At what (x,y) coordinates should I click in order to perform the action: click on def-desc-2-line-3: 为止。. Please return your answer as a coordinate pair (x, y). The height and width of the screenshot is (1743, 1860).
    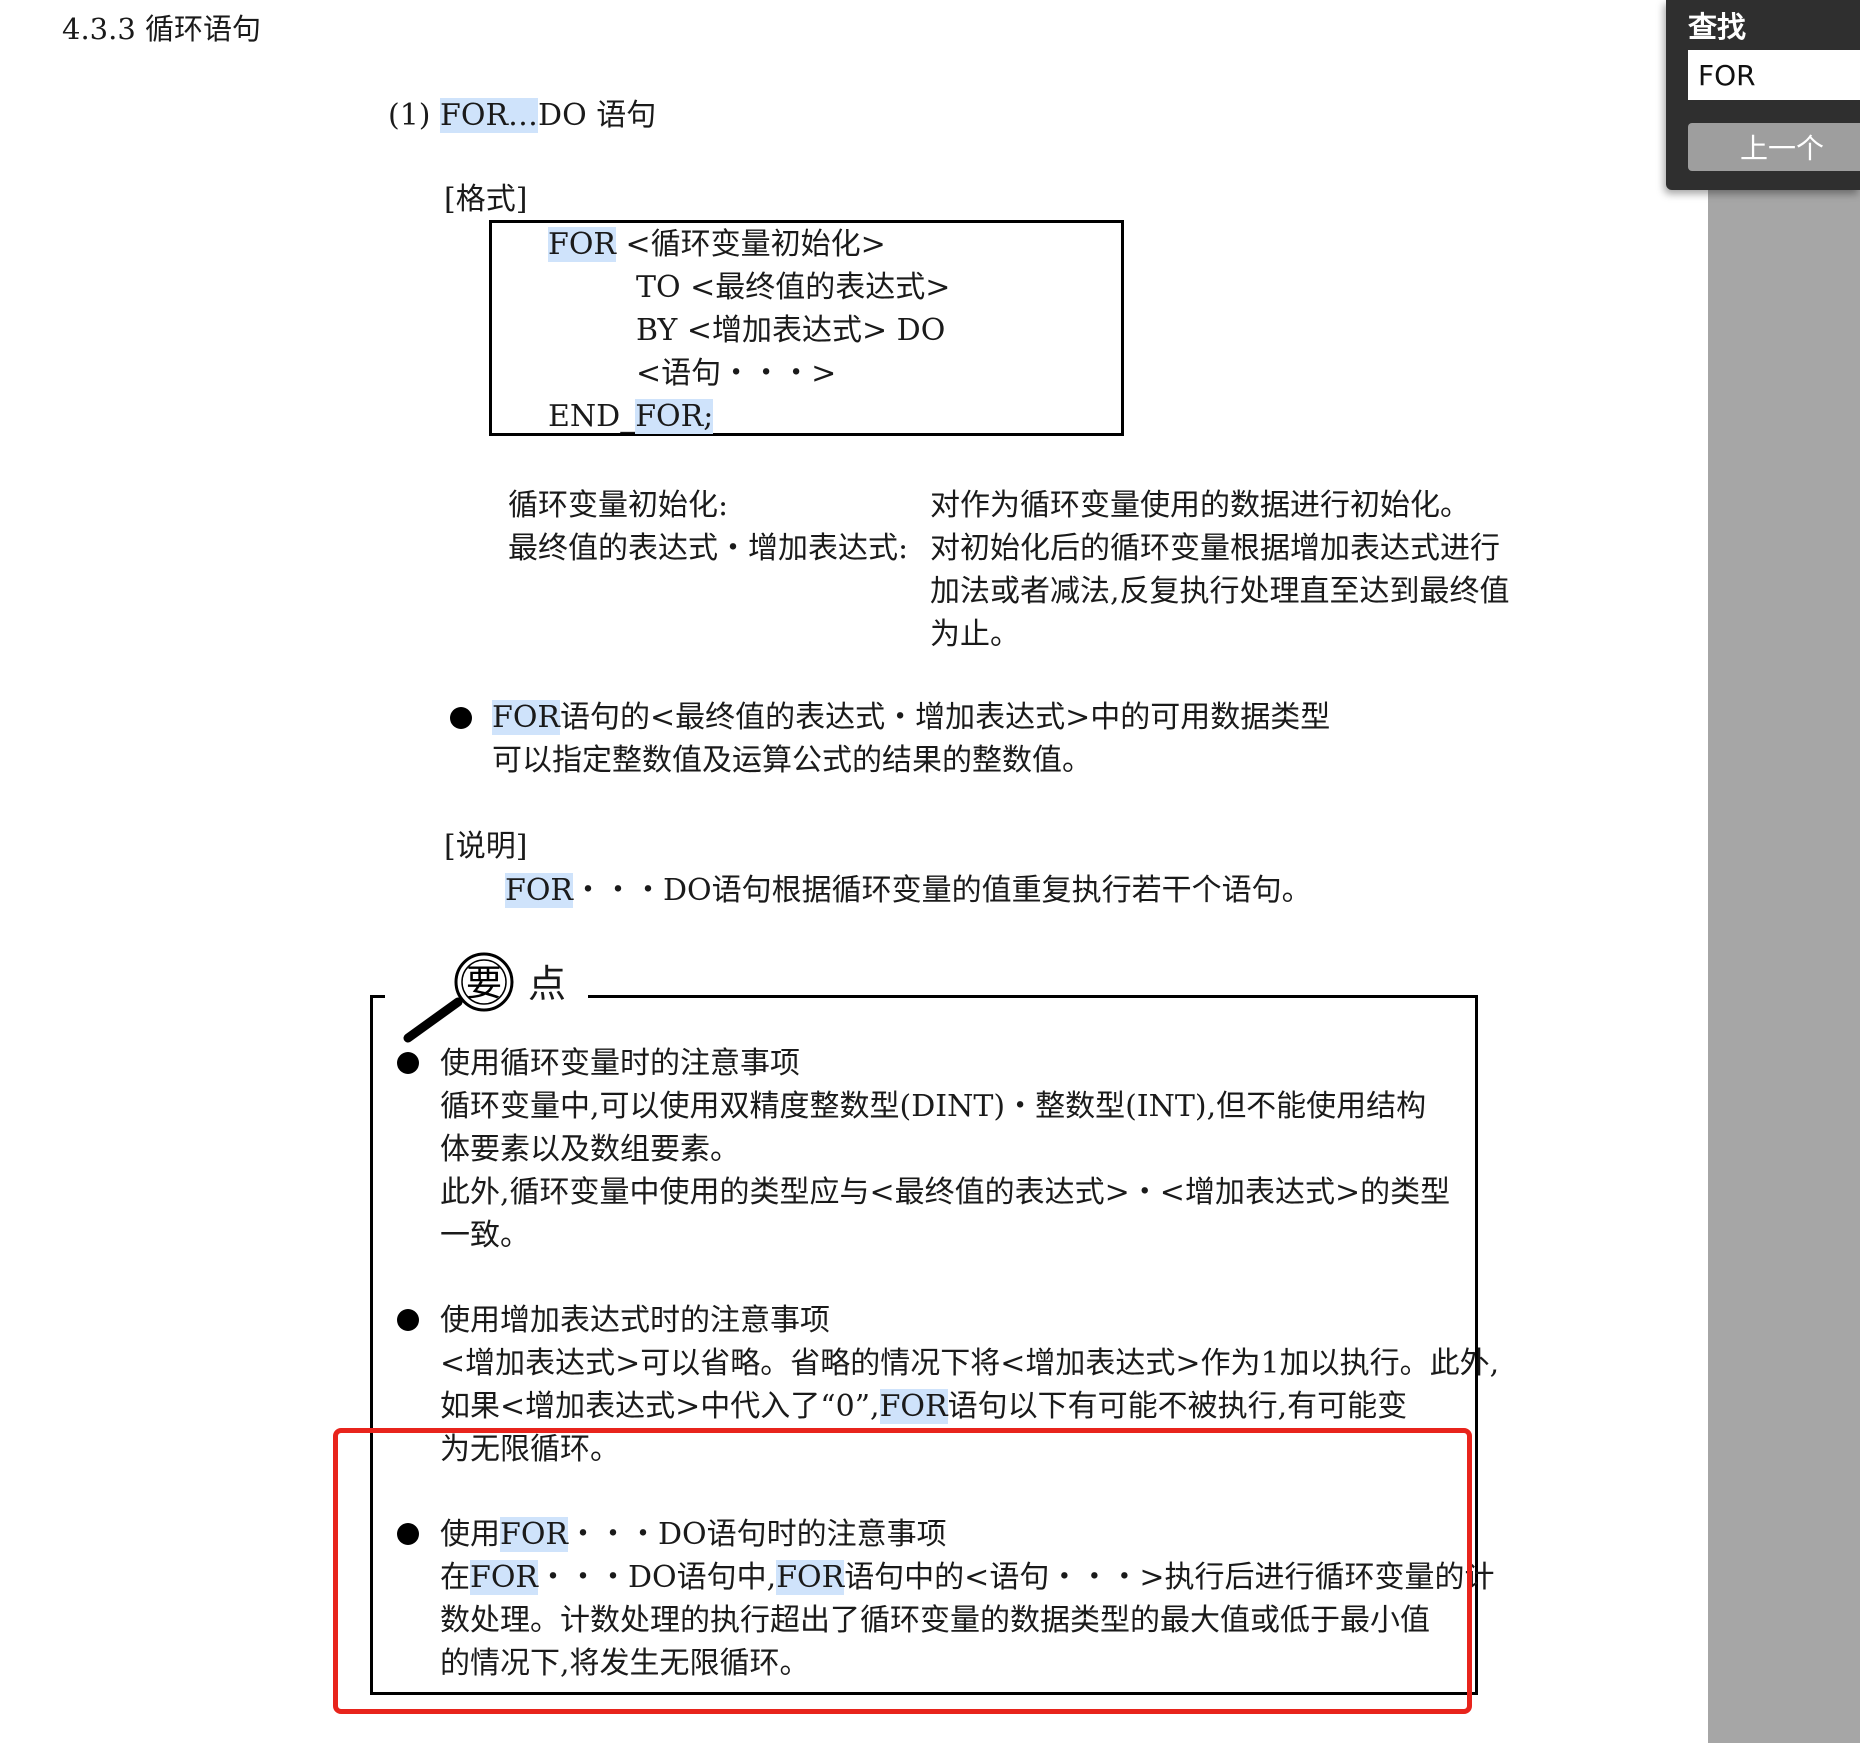
    Looking at the image, I should click on (975, 634).